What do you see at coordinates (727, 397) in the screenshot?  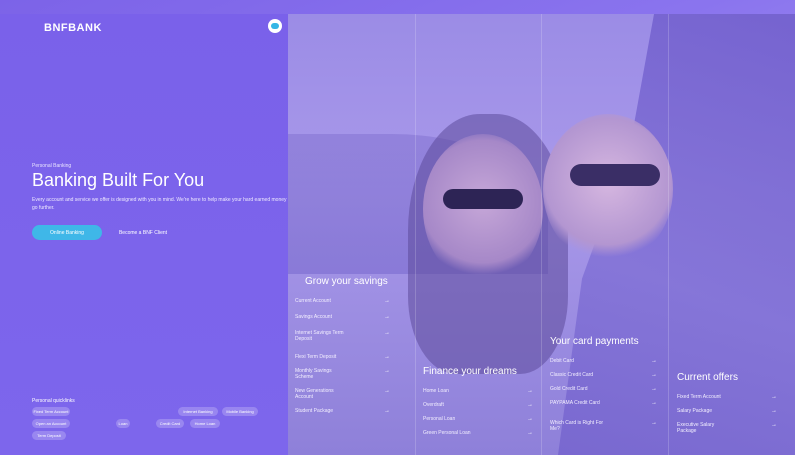 I see `offers-link: Fixed Term Account →` at bounding box center [727, 397].